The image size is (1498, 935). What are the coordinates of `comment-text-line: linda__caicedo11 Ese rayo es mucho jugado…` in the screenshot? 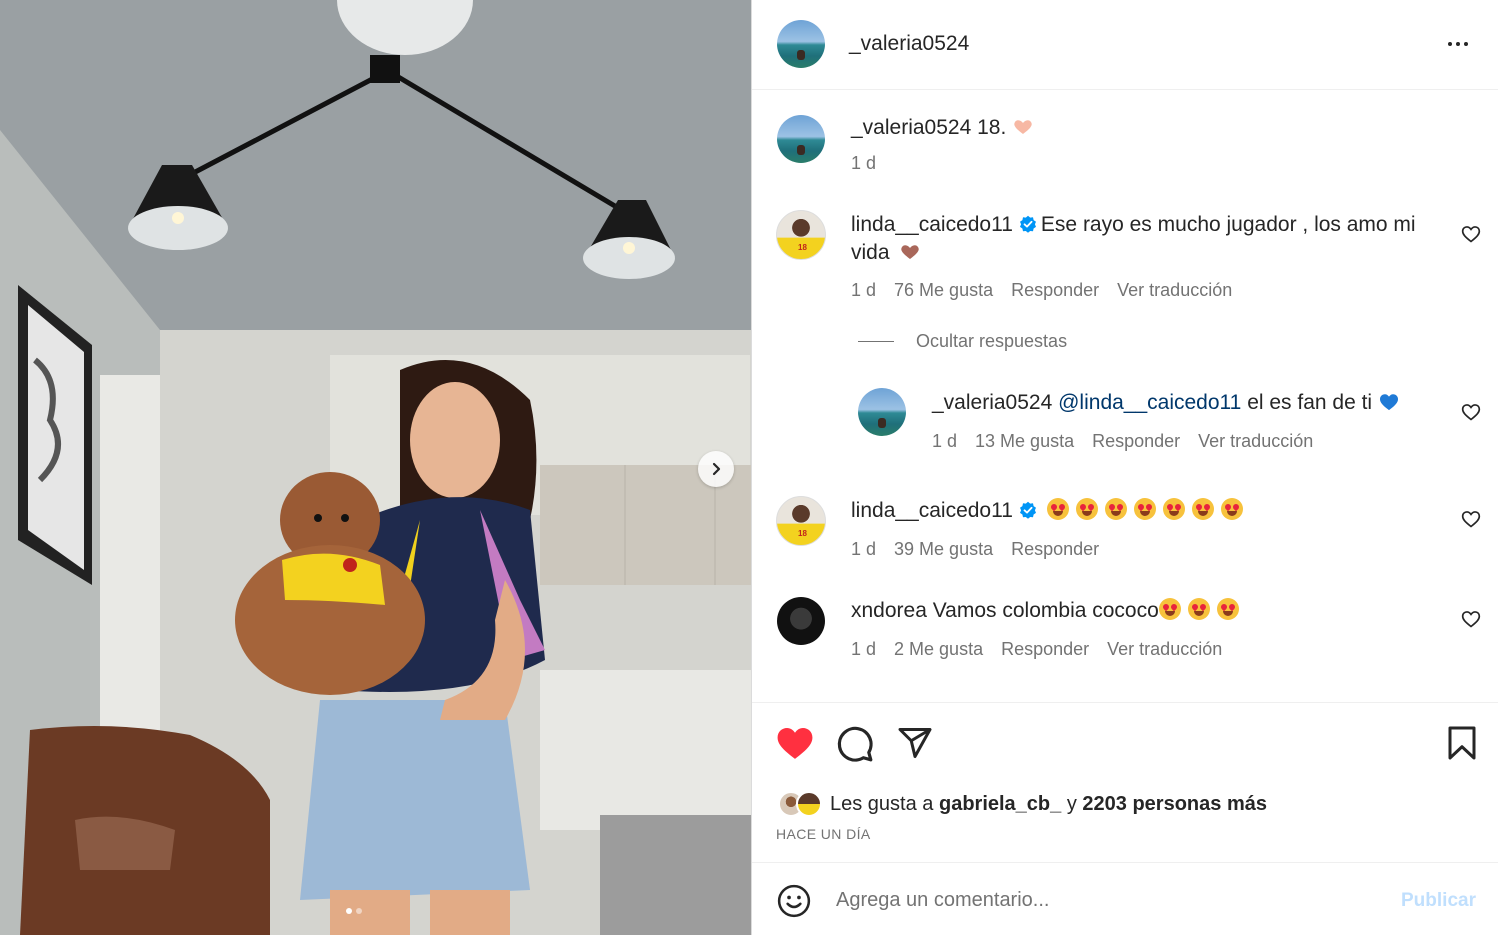 It's located at (1136, 239).